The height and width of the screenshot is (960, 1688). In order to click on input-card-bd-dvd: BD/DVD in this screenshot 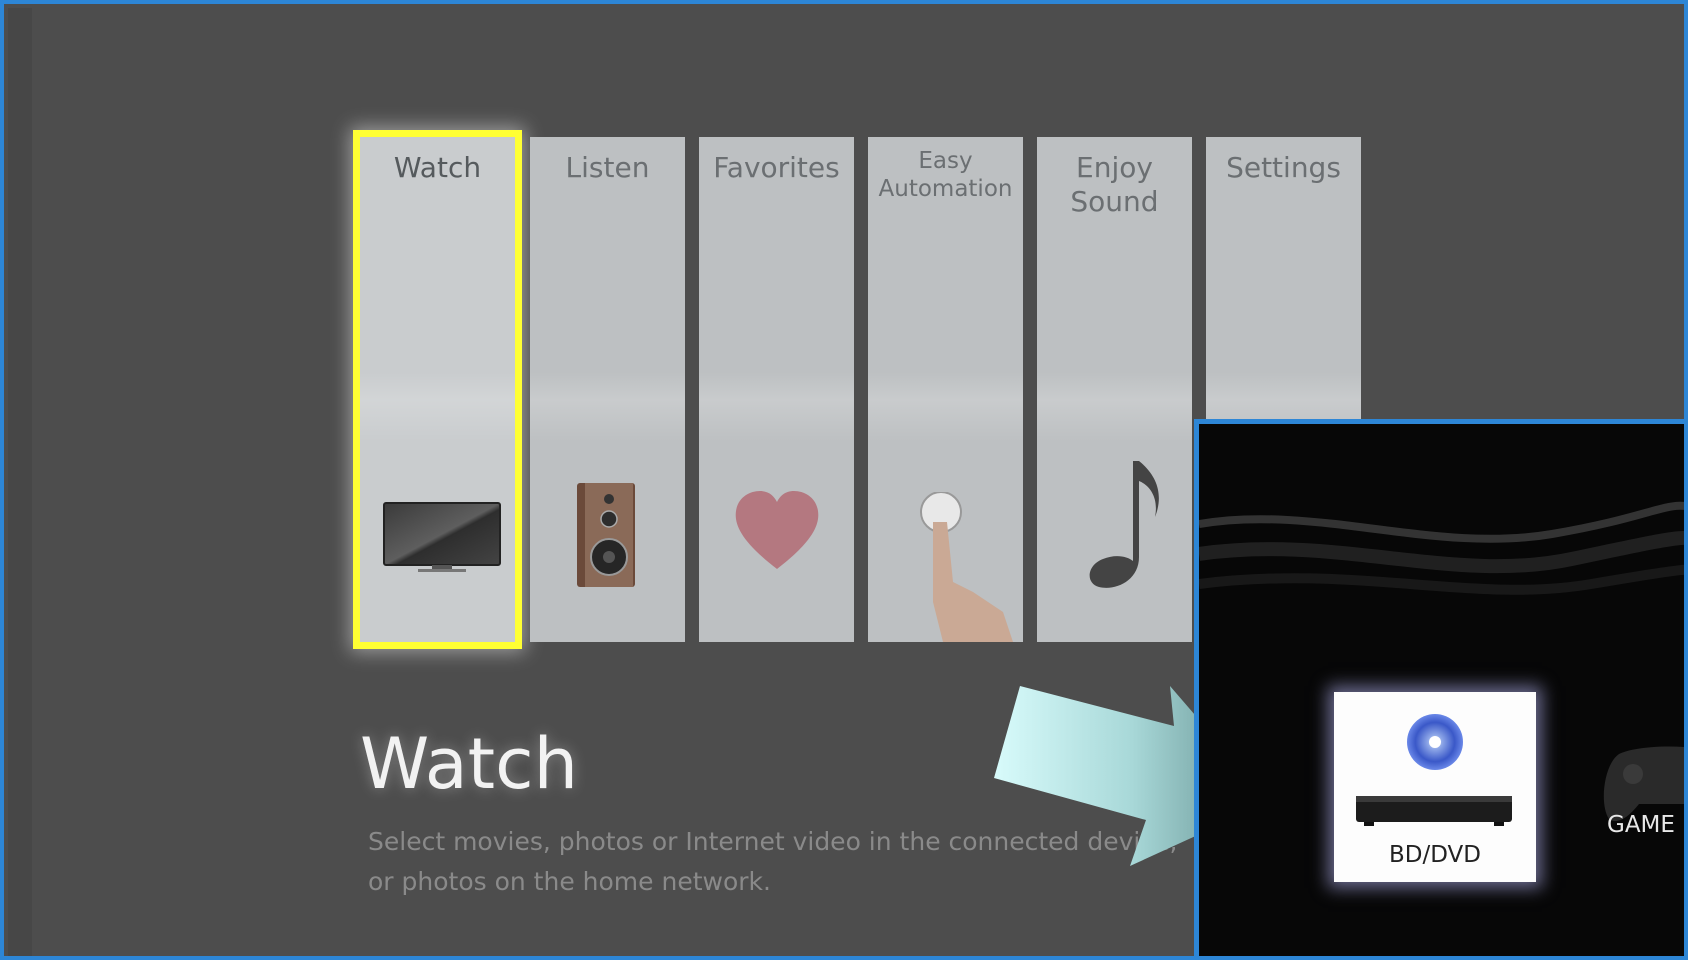, I will do `click(1435, 787)`.